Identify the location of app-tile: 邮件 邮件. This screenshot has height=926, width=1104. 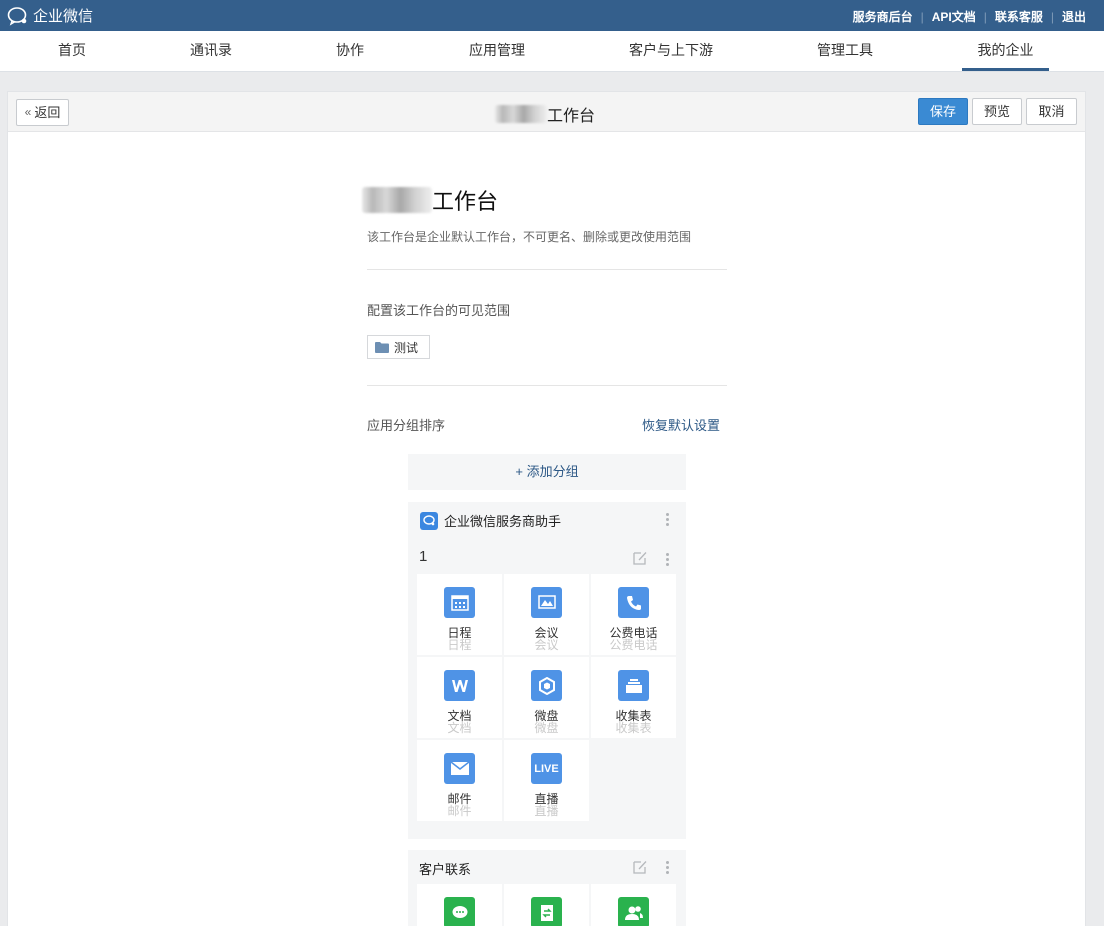
(459, 780).